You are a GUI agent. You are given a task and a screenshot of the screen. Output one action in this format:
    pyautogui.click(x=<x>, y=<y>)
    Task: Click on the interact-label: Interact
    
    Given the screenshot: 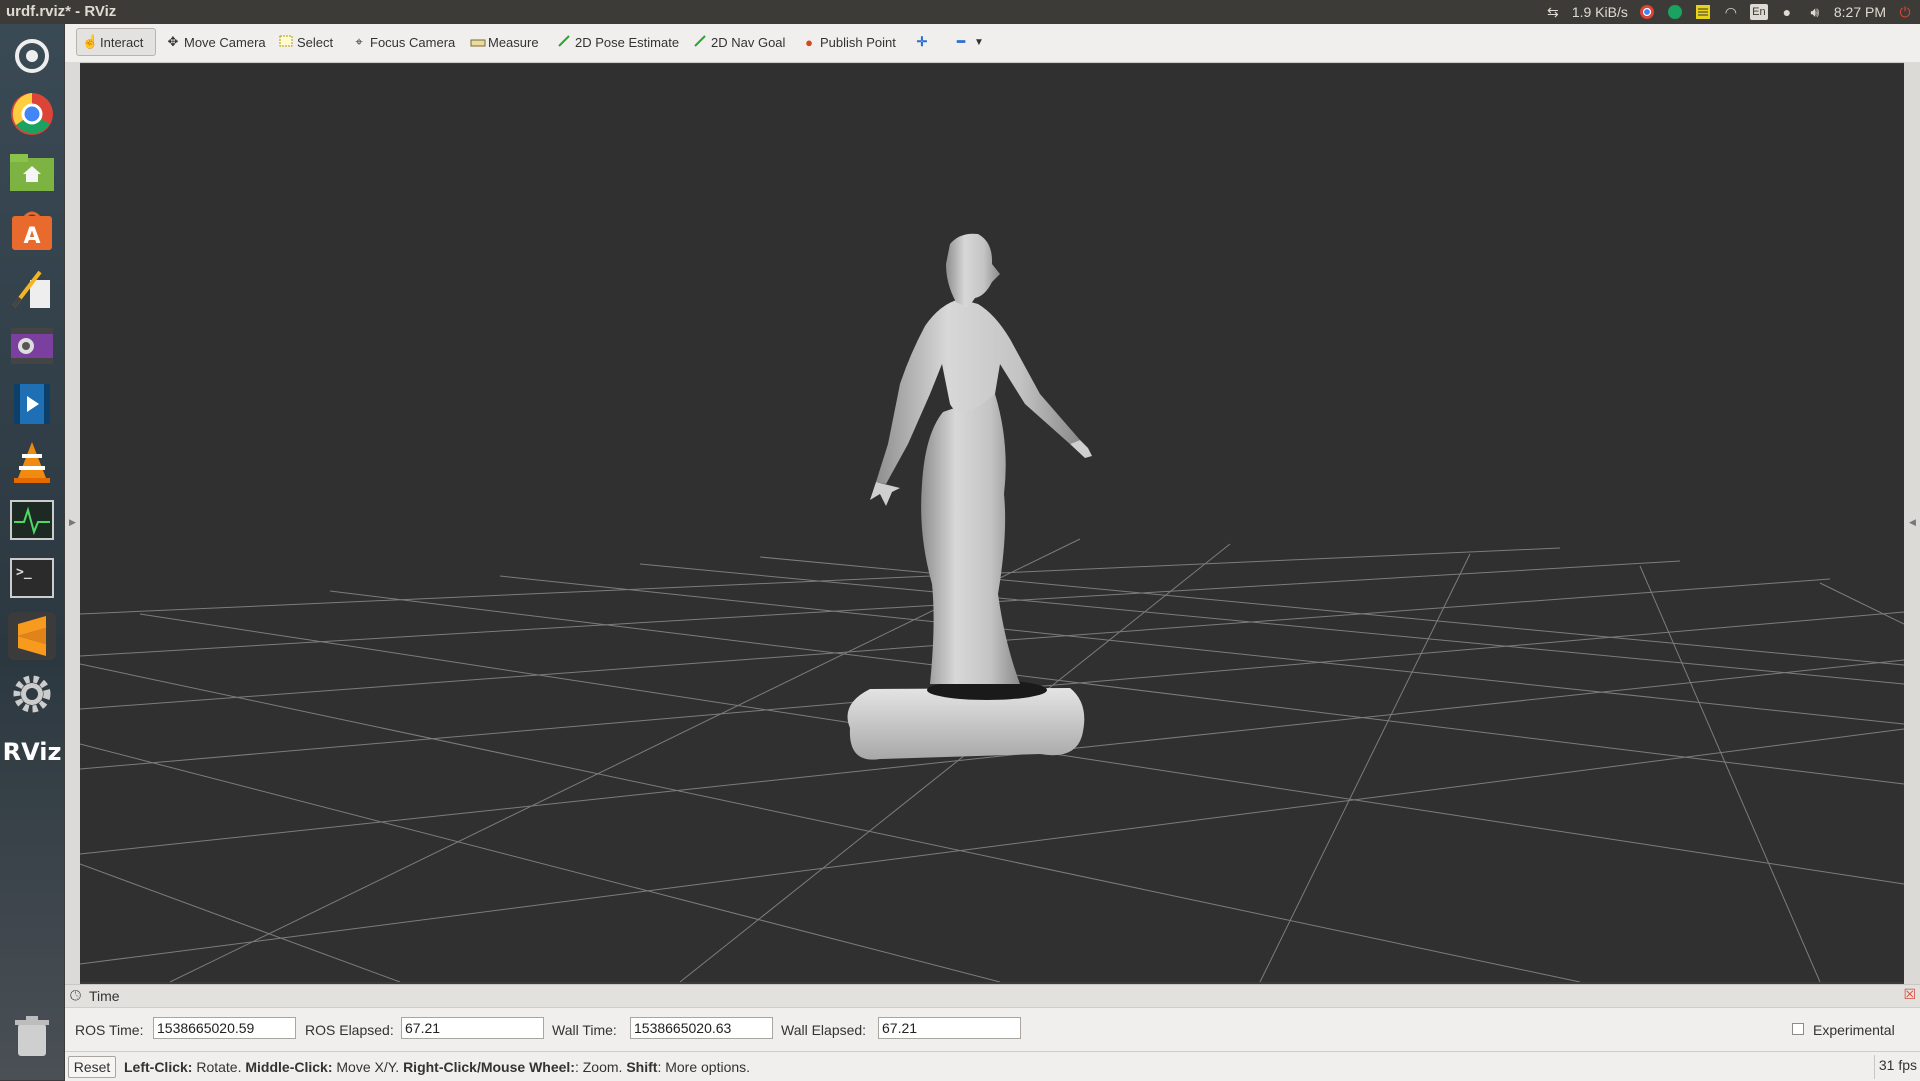 What is the action you would take?
    pyautogui.click(x=122, y=42)
    